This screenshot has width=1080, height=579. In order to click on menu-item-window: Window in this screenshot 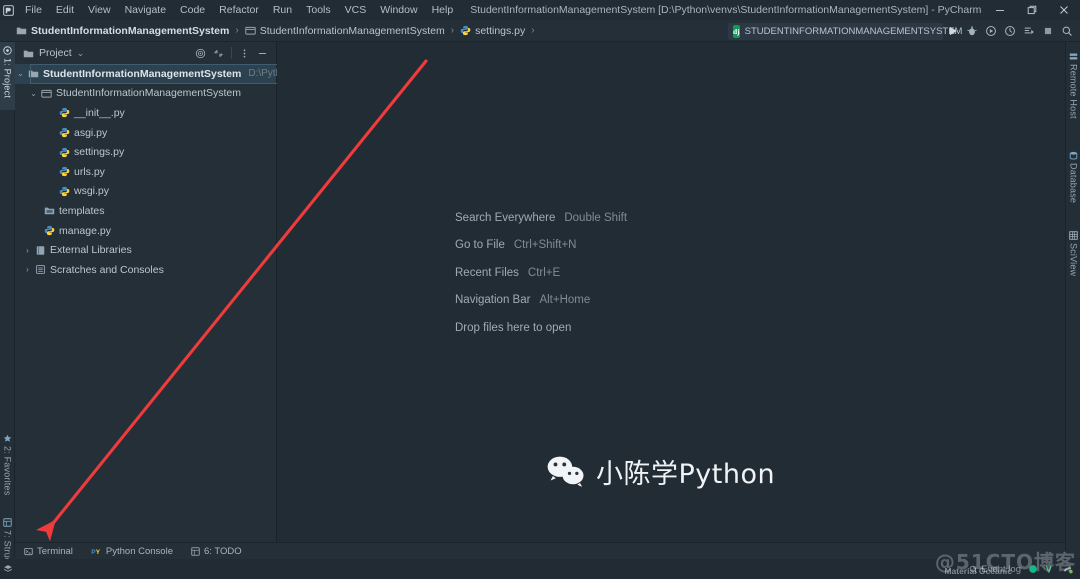, I will do `click(398, 10)`.